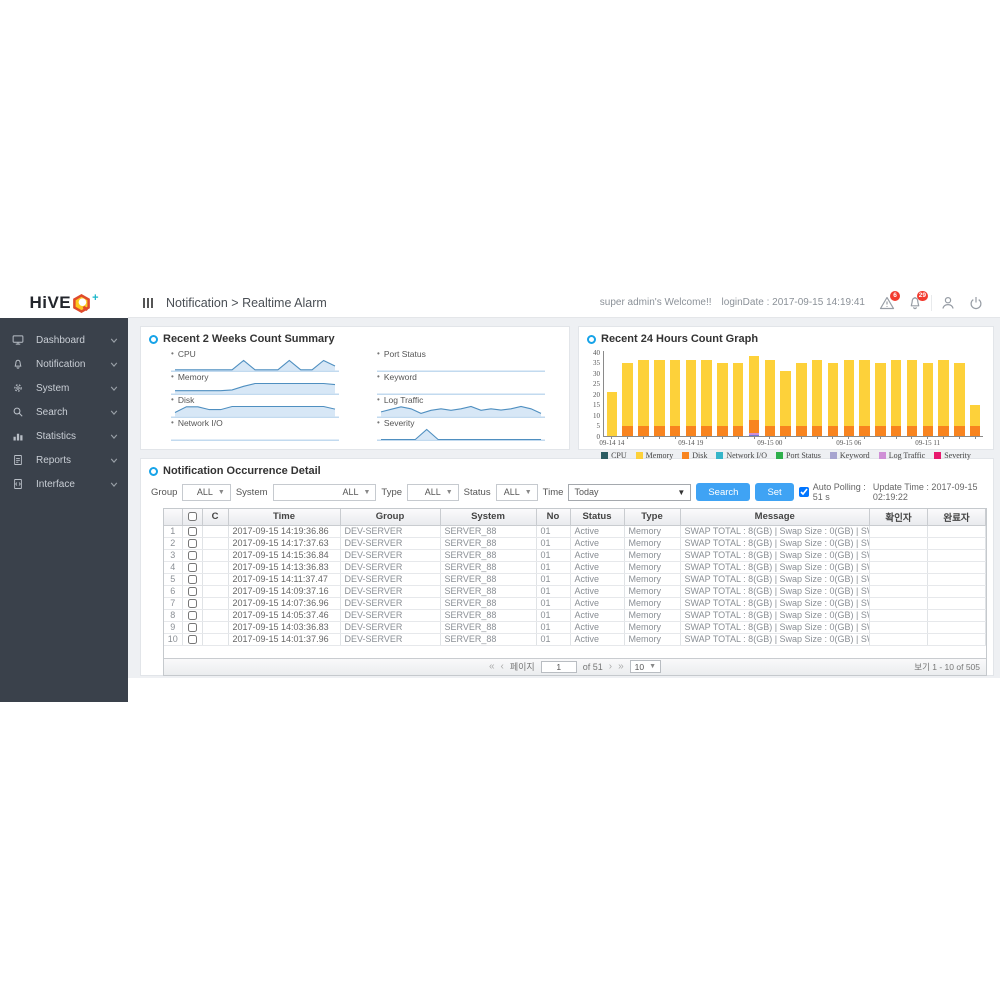  I want to click on status-filter-label: Status, so click(477, 492).